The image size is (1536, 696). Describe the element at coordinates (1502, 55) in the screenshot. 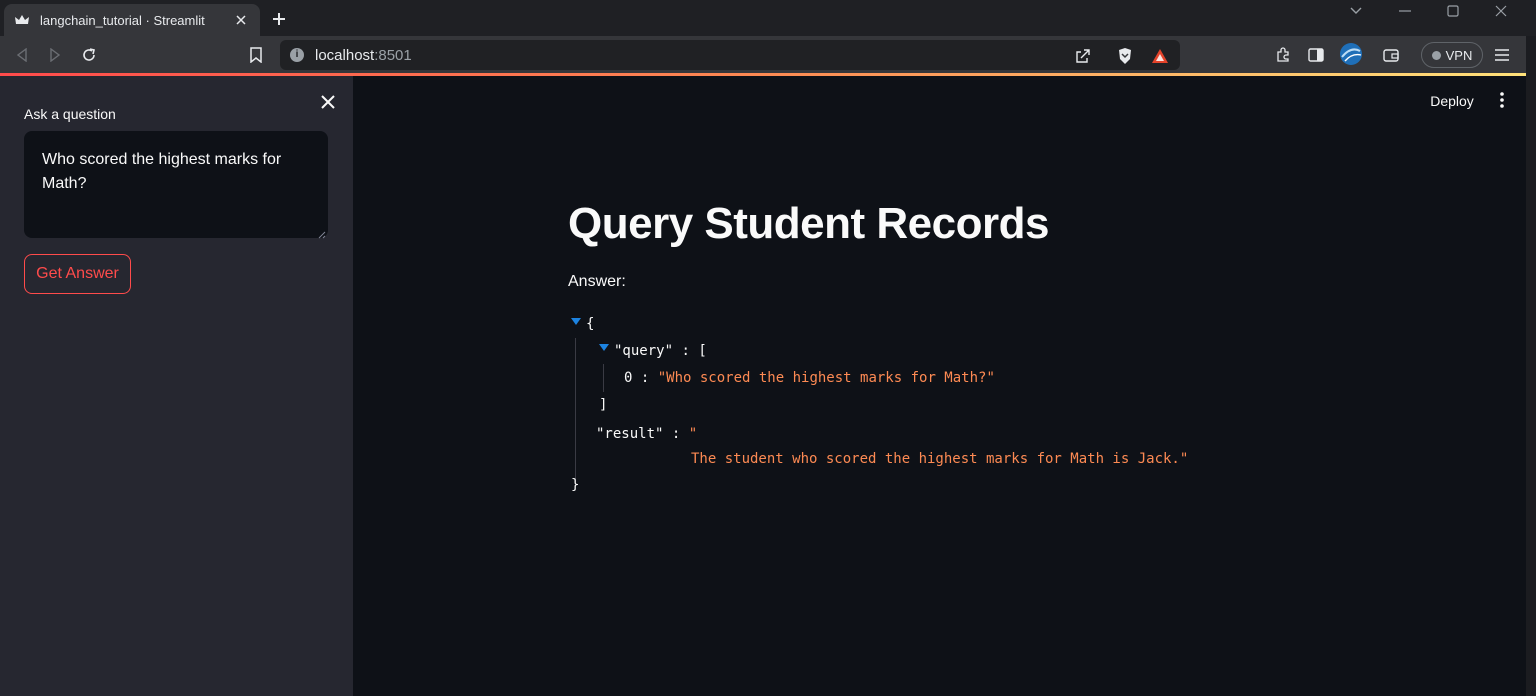

I see `menu-icon` at that location.